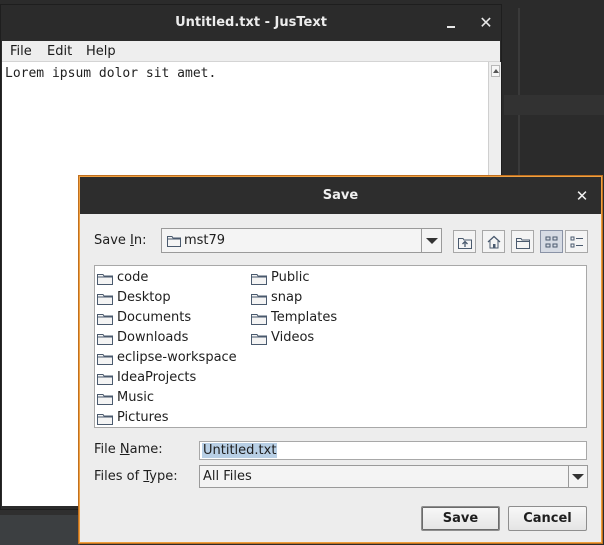 Image resolution: width=604 pixels, height=545 pixels. I want to click on editor-title-bar: Untitled.txt - JusText ✕, so click(251, 23).